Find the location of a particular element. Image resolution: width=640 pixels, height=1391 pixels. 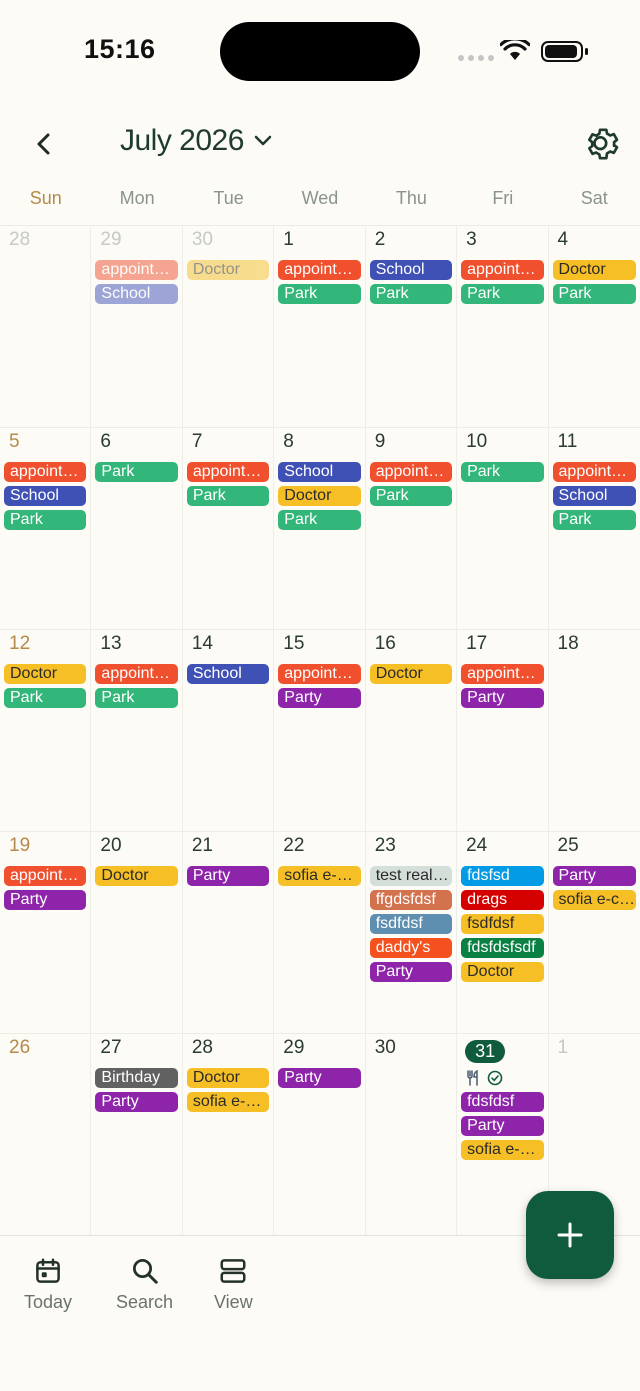

day-cell: 25 Party sofia e-commerce is located at coordinates (594, 932).